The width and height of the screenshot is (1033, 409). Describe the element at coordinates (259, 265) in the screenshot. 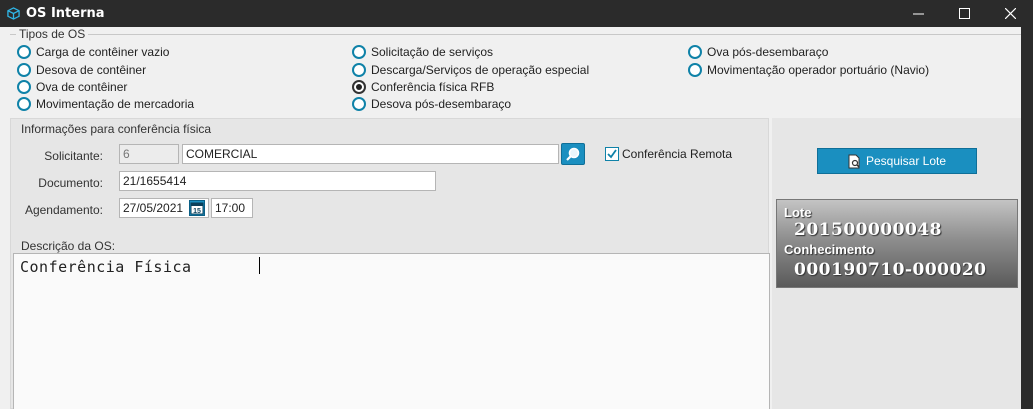

I see `text-caret` at that location.